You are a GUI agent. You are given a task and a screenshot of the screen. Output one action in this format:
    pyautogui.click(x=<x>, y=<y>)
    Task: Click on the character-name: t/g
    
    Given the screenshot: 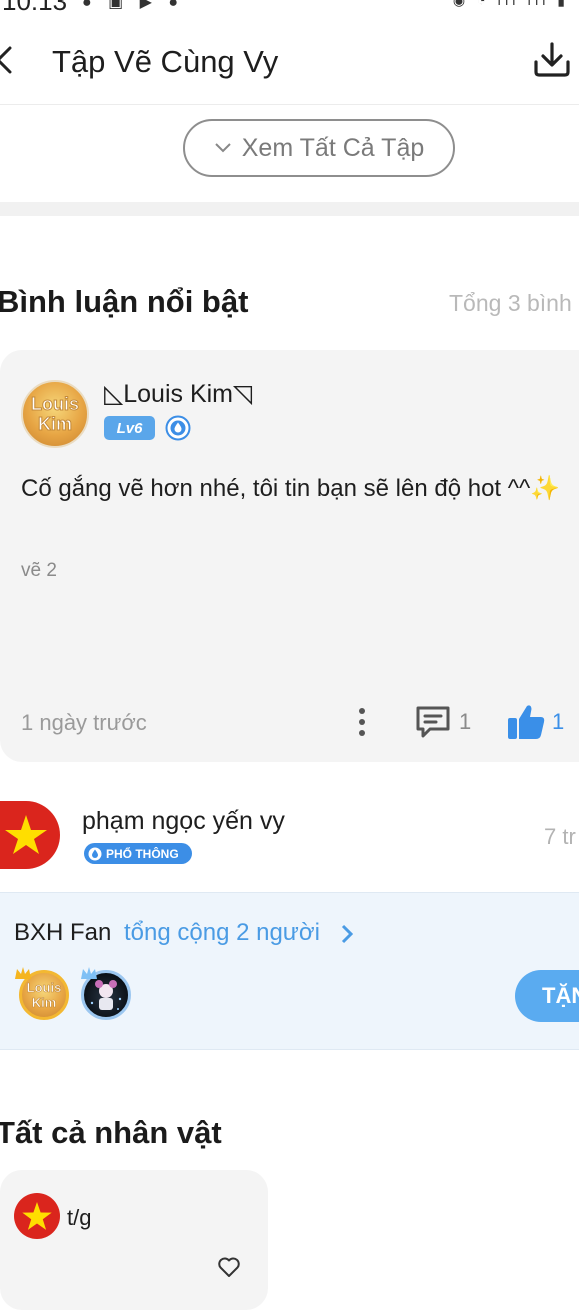 What is the action you would take?
    pyautogui.click(x=79, y=1217)
    